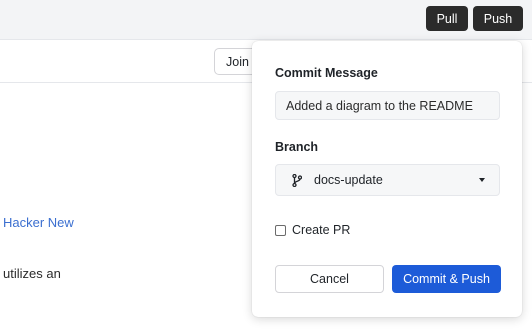 This screenshot has height=330, width=532. Describe the element at coordinates (298, 180) in the screenshot. I see `git-branch-icon` at that location.